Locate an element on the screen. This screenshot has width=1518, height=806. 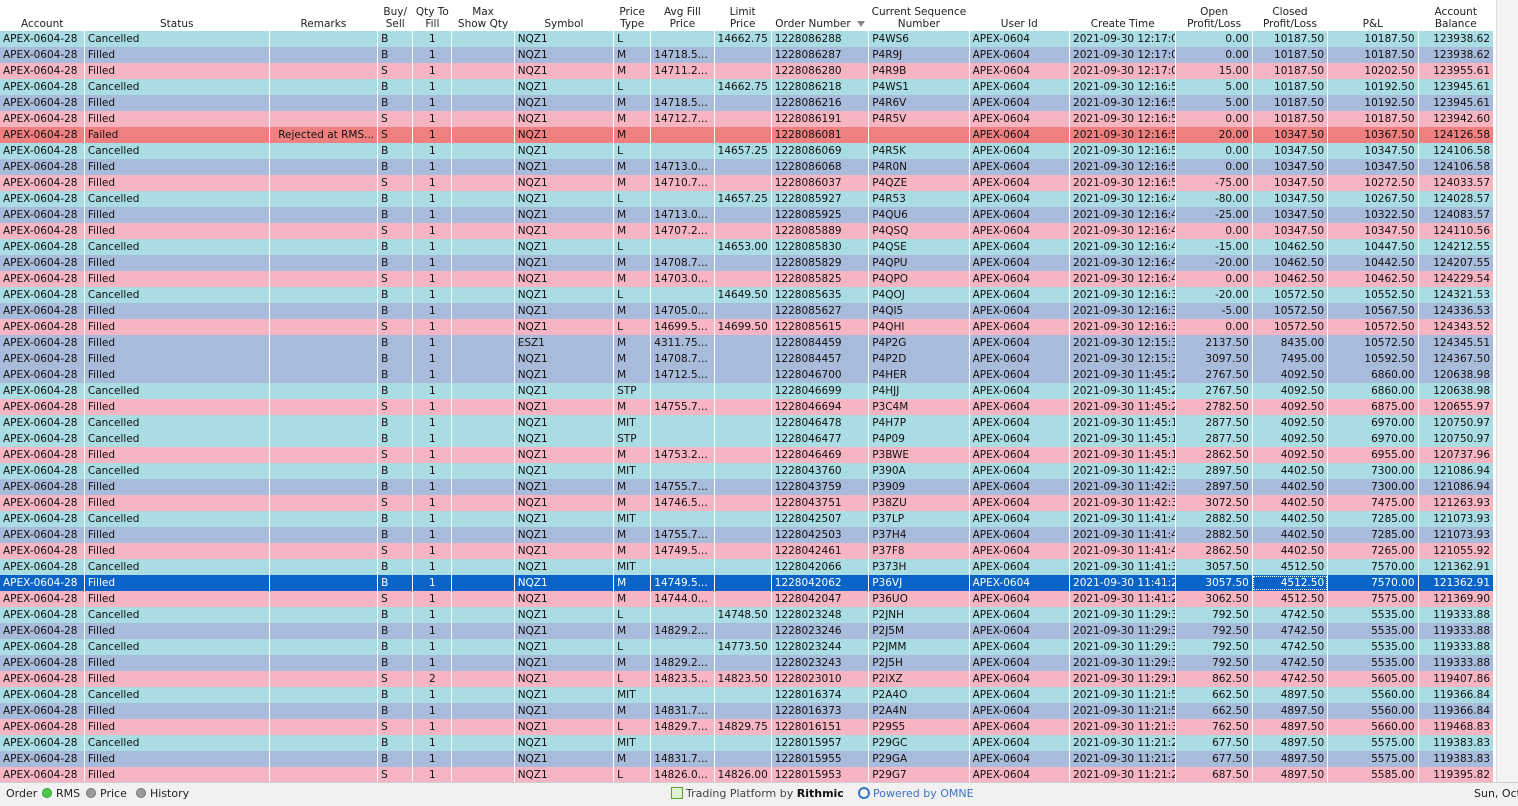
cell-time: 2021-09-30 12:16:36 is located at coordinates (1123, 311).